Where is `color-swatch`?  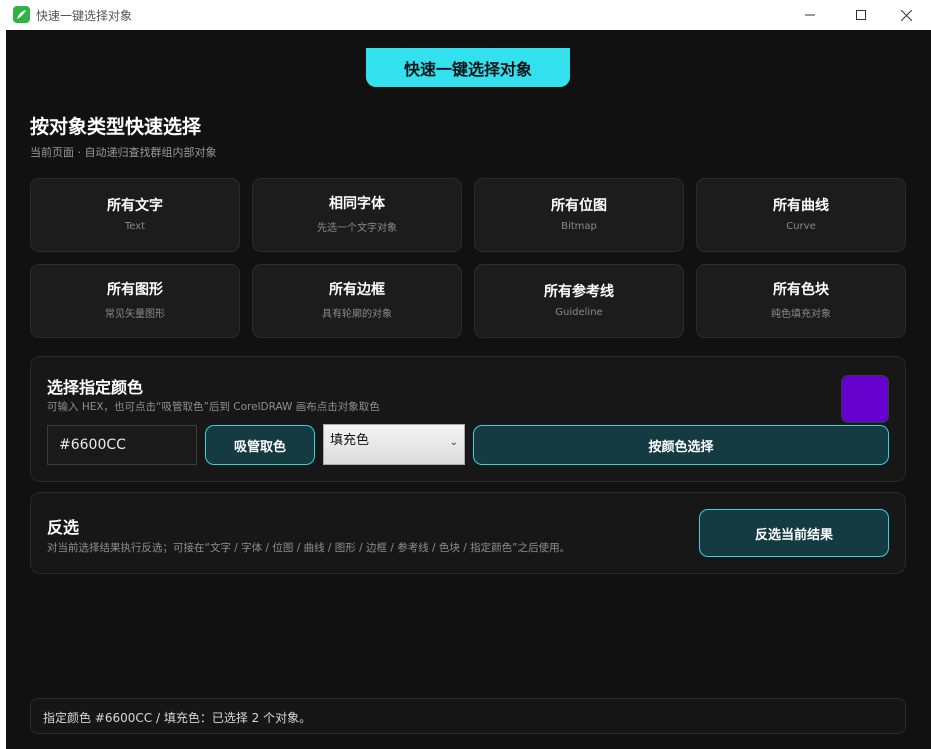 color-swatch is located at coordinates (865, 399).